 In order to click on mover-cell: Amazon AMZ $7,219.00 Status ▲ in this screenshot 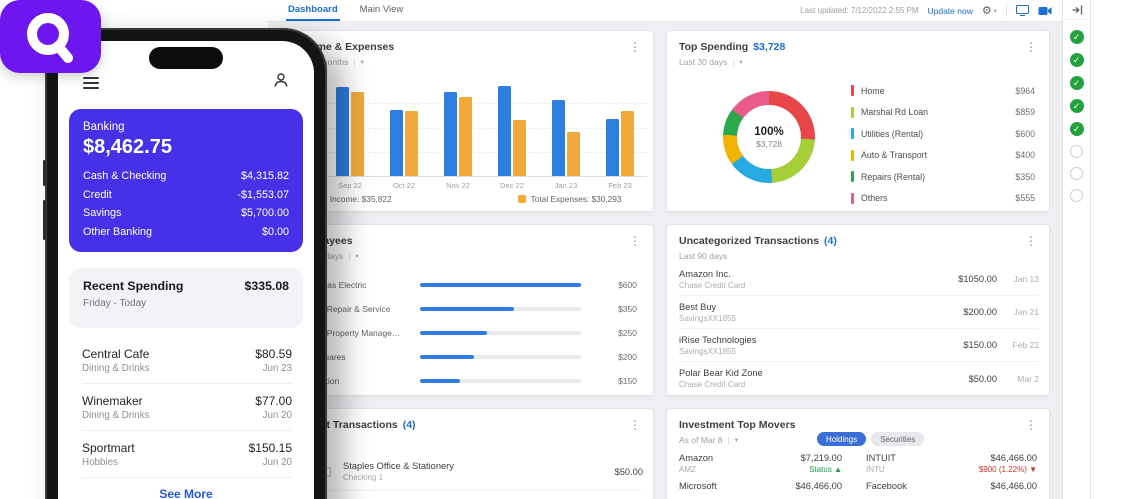, I will do `click(768, 463)`.